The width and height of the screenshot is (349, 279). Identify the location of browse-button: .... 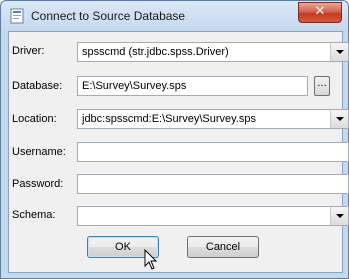
(322, 86).